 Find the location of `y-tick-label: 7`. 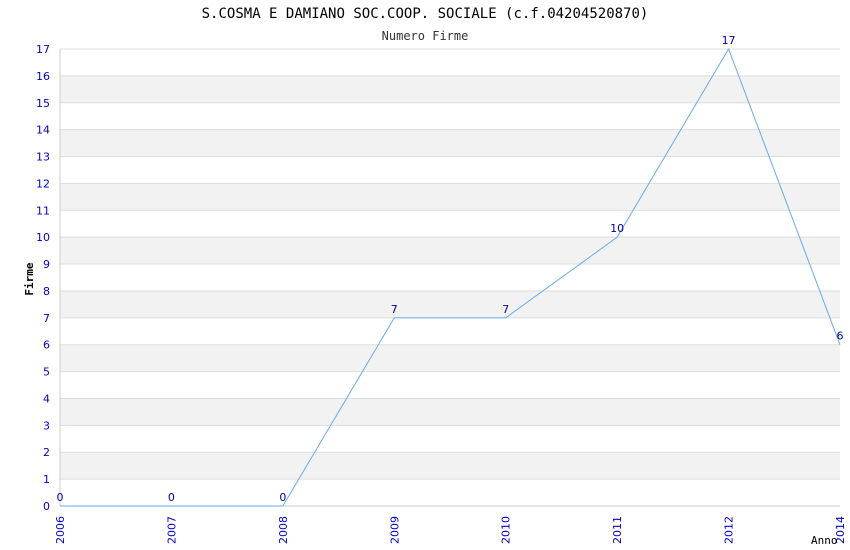

y-tick-label: 7 is located at coordinates (46, 318).